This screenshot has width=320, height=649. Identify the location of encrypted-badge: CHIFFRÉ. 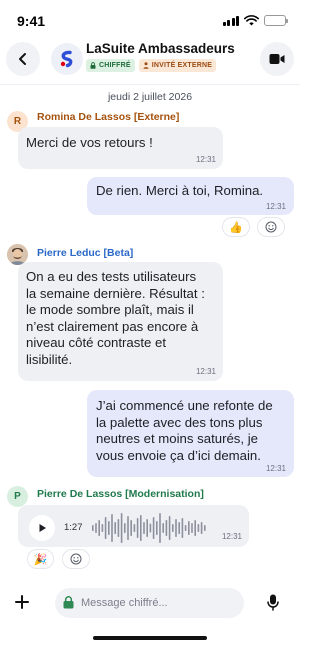
(110, 65).